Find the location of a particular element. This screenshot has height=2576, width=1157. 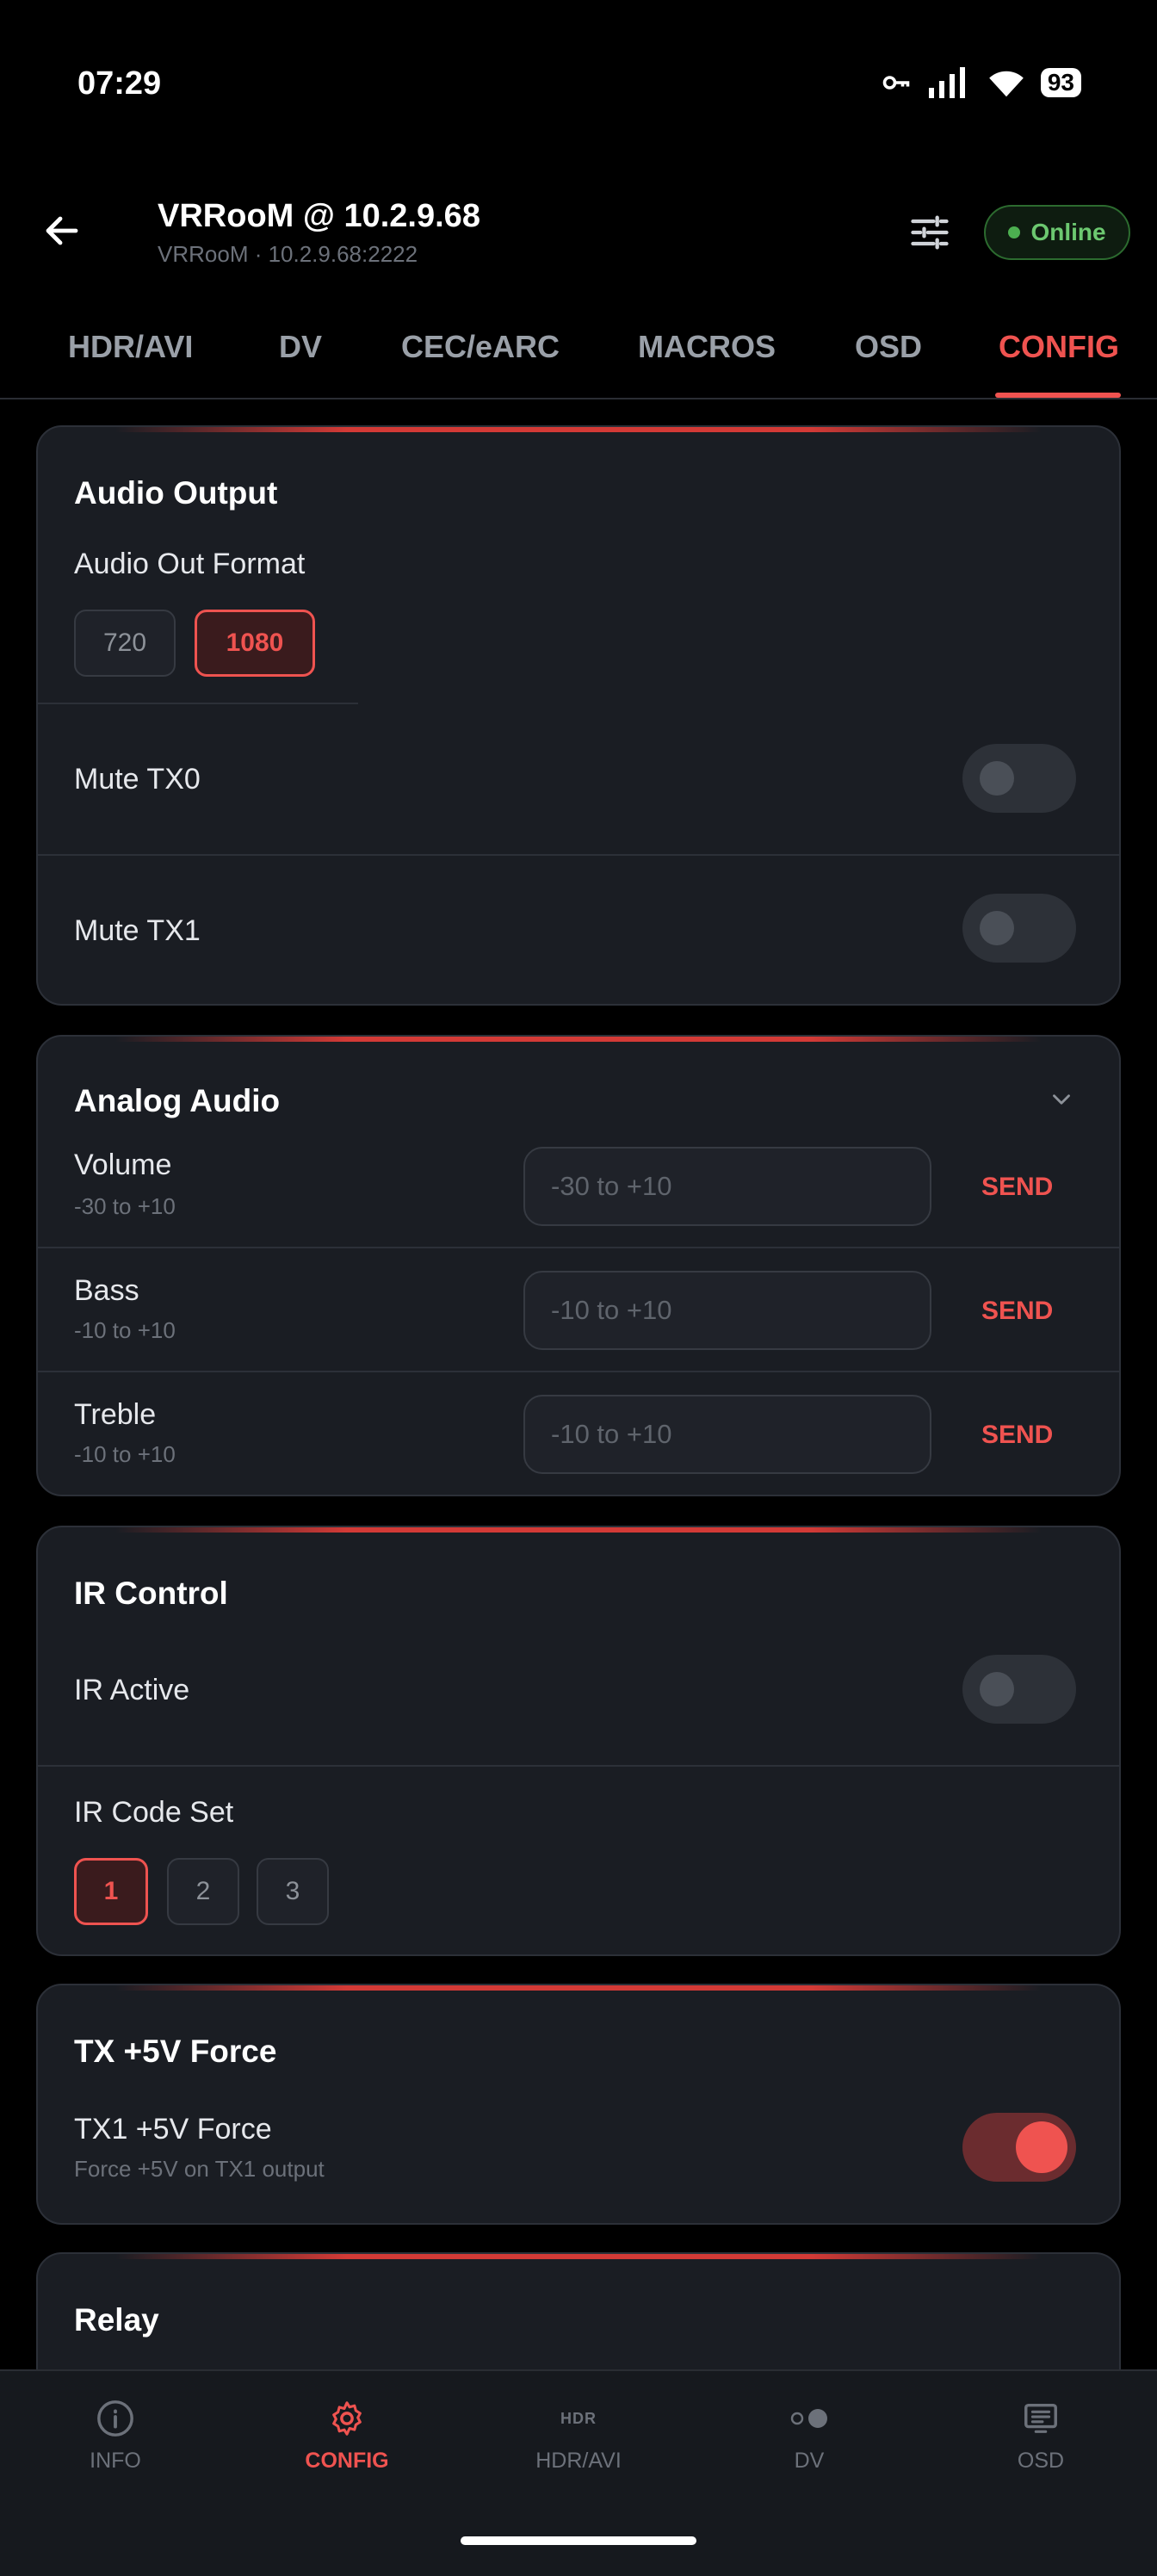

tx1-force-toggle is located at coordinates (1019, 2148).